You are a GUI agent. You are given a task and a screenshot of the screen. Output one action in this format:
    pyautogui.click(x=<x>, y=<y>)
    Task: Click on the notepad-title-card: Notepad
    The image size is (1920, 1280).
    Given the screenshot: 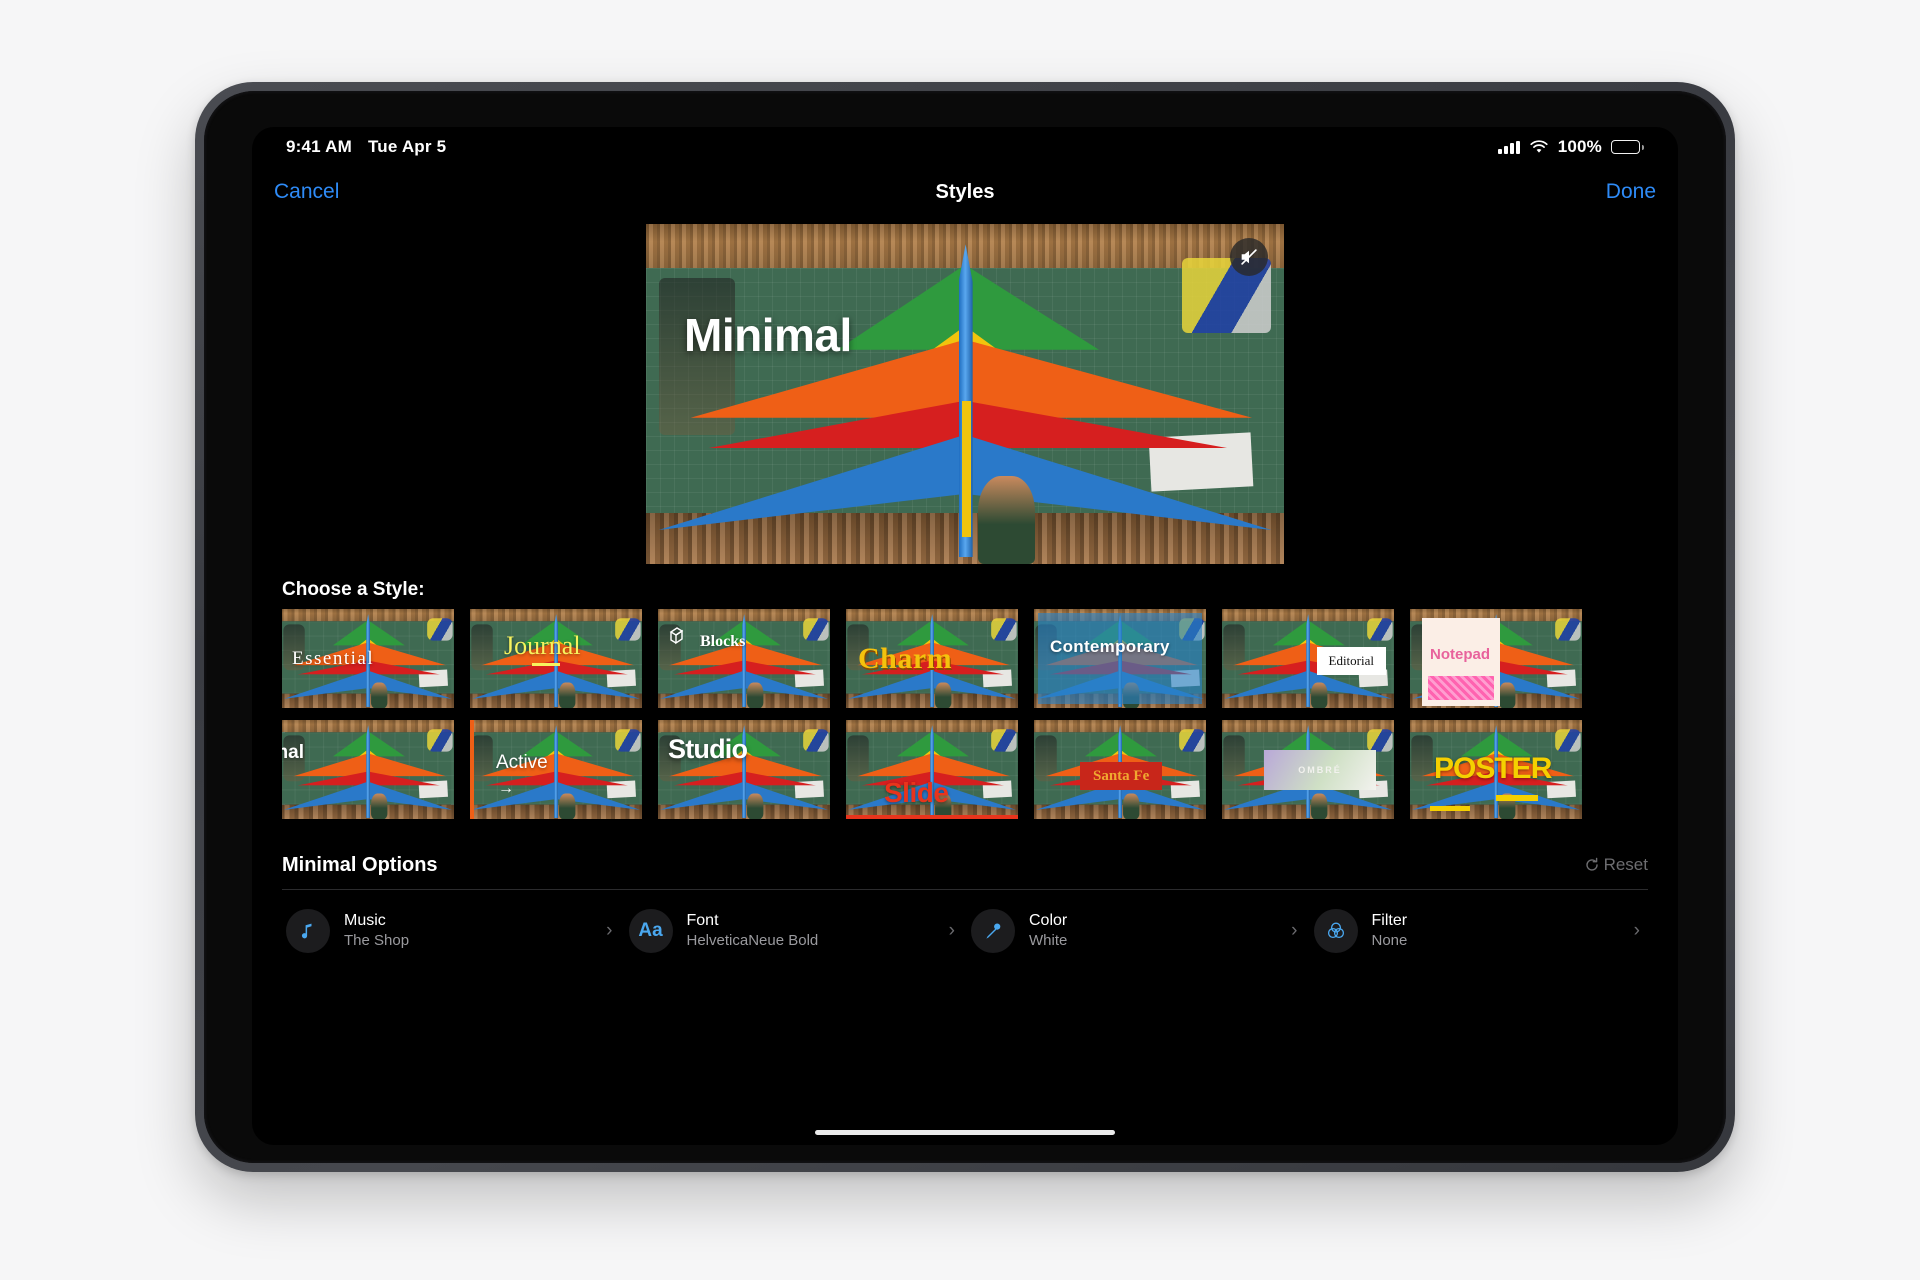 What is the action you would take?
    pyautogui.click(x=1461, y=662)
    